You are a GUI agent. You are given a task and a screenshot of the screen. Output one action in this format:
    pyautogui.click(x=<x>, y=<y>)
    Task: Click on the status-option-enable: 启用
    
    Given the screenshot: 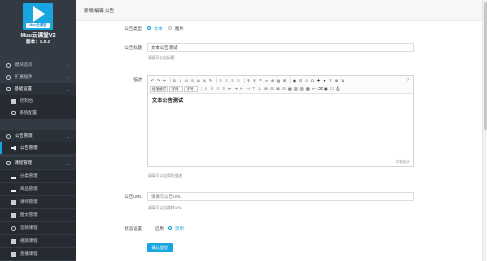 What is the action you would take?
    pyautogui.click(x=159, y=229)
    